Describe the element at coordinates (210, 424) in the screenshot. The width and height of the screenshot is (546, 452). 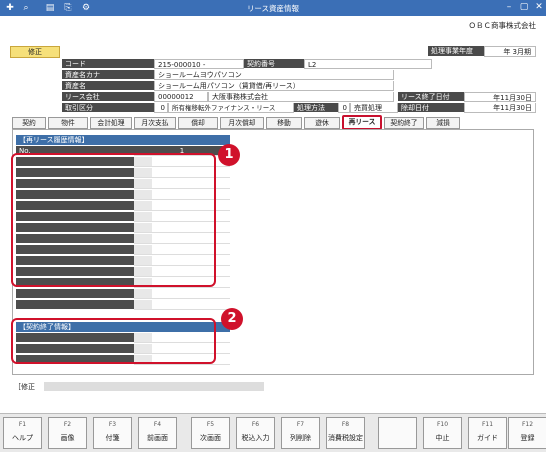
I see `fkey-number: F5` at that location.